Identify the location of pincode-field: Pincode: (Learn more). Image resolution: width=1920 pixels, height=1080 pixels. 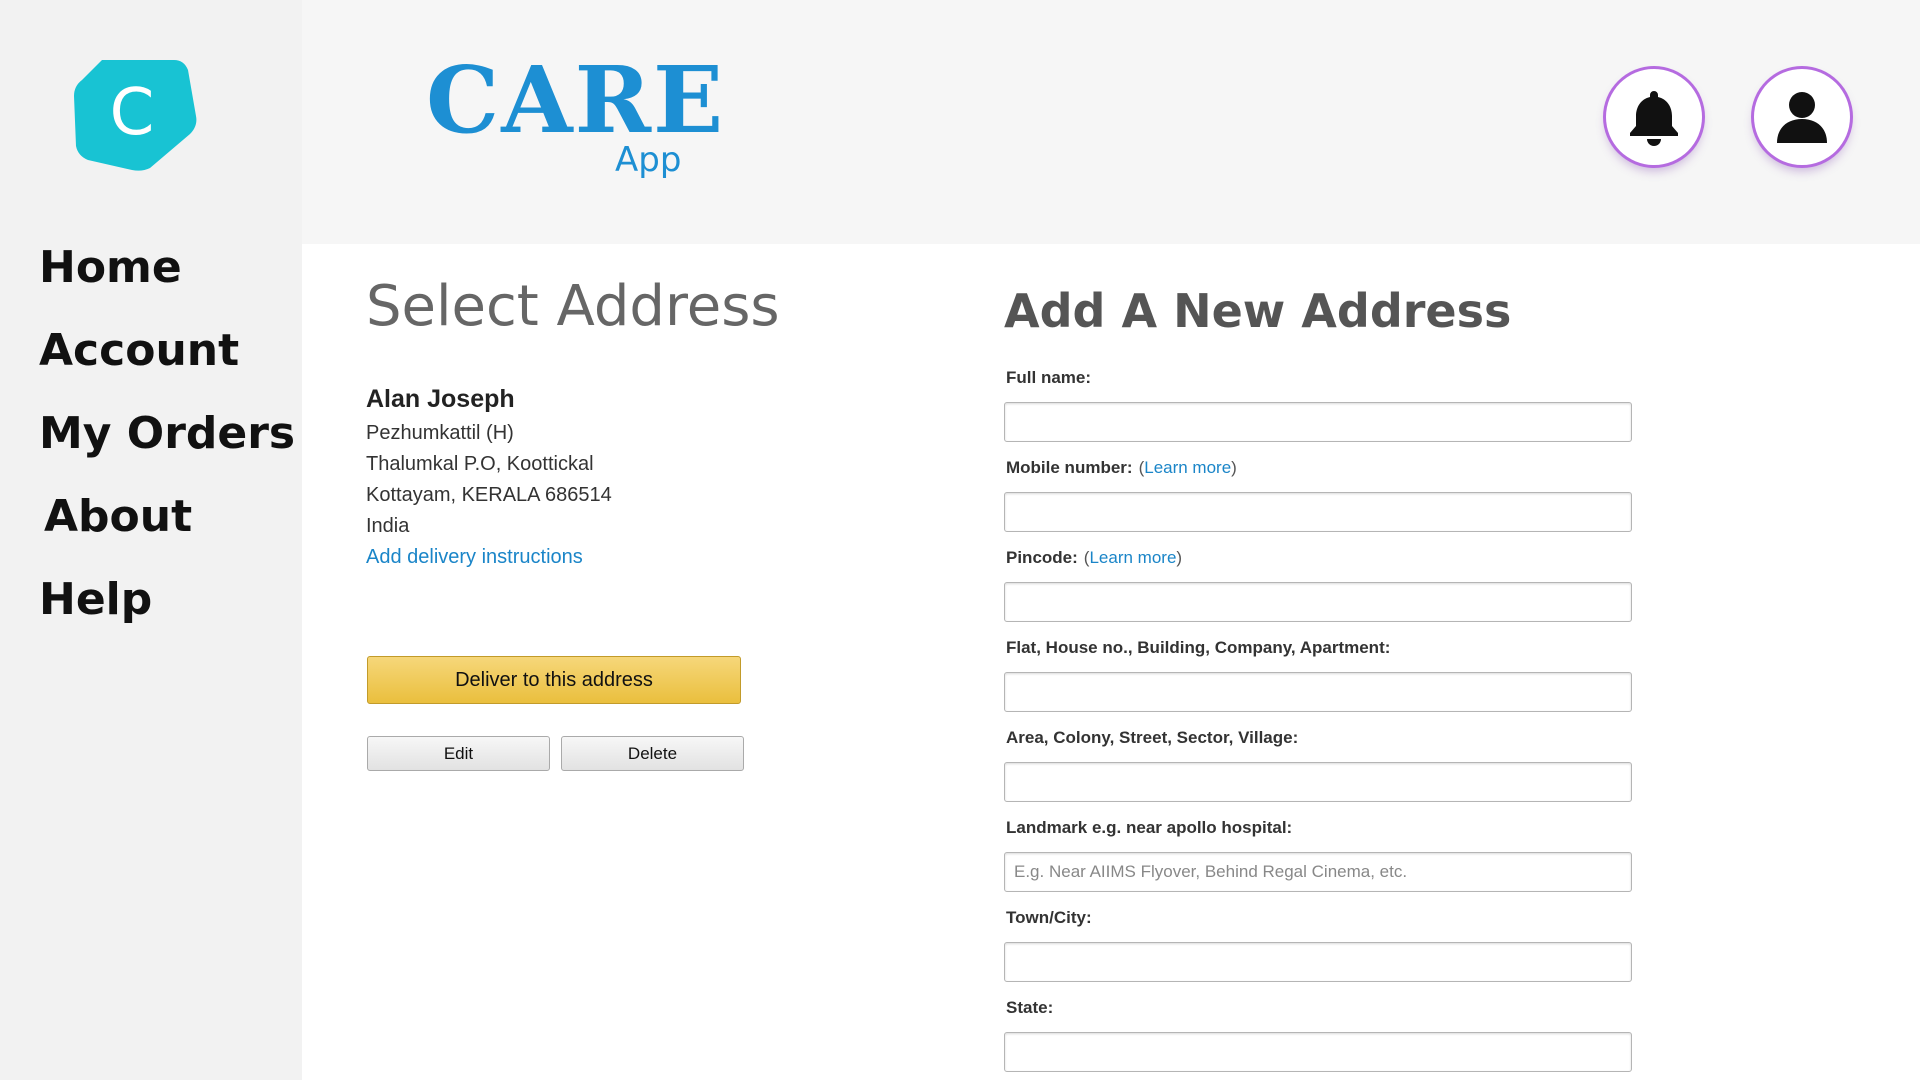
(1319, 584).